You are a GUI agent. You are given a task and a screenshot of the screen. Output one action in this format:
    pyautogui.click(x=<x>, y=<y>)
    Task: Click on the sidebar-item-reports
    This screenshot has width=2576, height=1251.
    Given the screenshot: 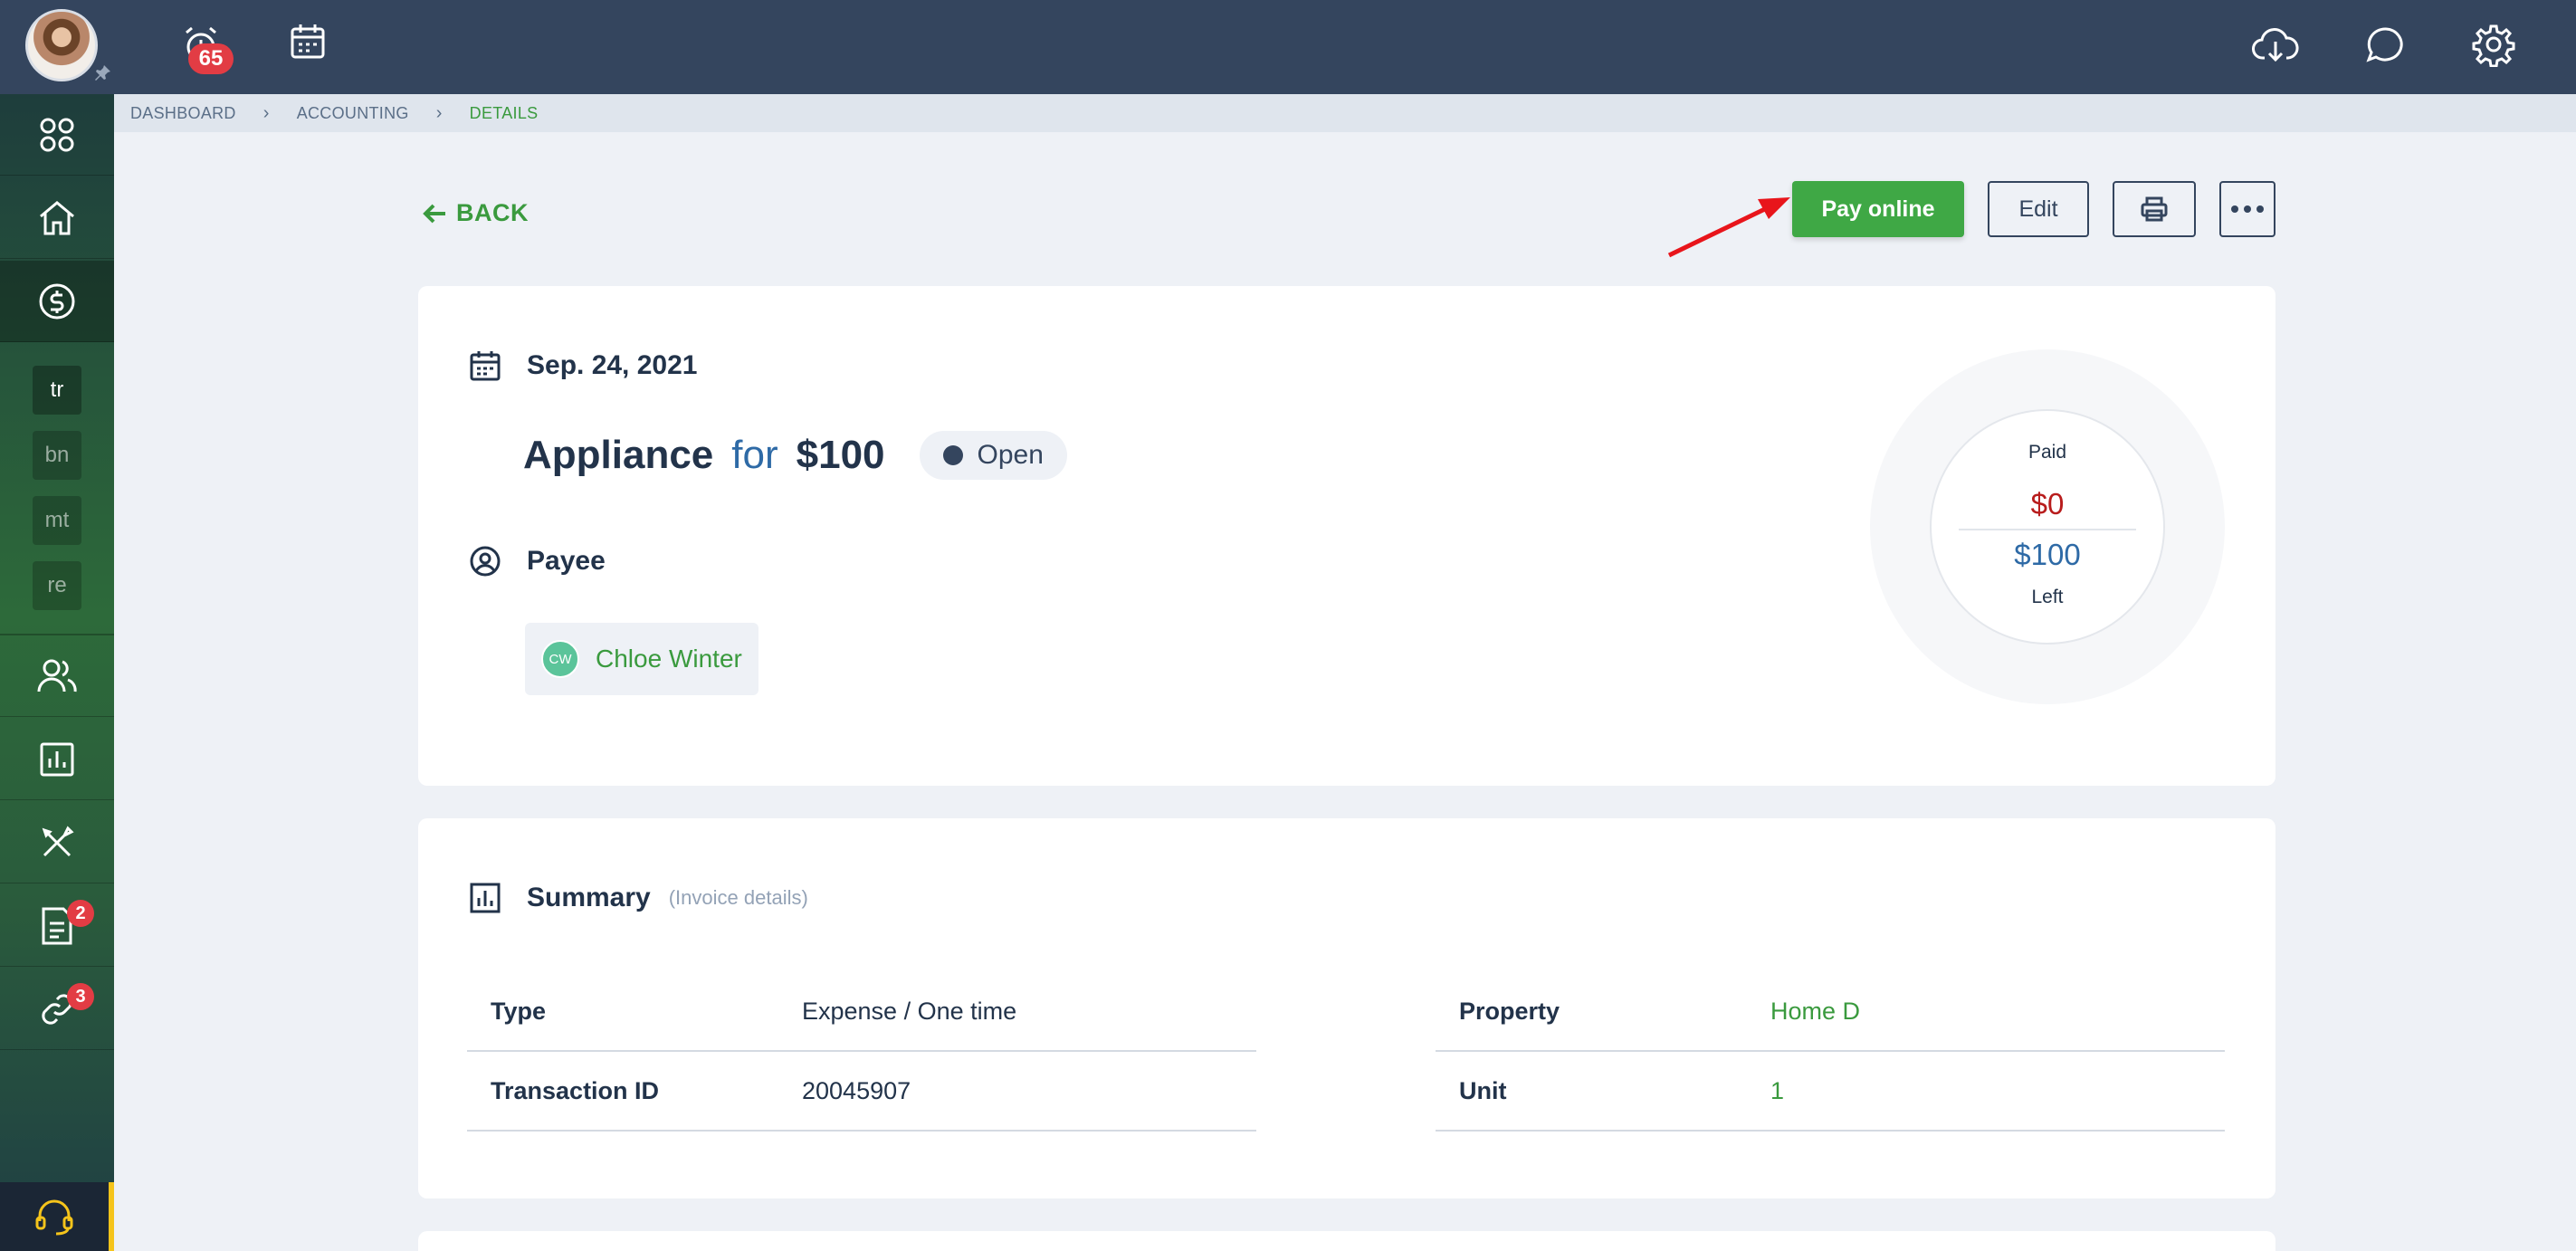 What is the action you would take?
    pyautogui.click(x=57, y=759)
    